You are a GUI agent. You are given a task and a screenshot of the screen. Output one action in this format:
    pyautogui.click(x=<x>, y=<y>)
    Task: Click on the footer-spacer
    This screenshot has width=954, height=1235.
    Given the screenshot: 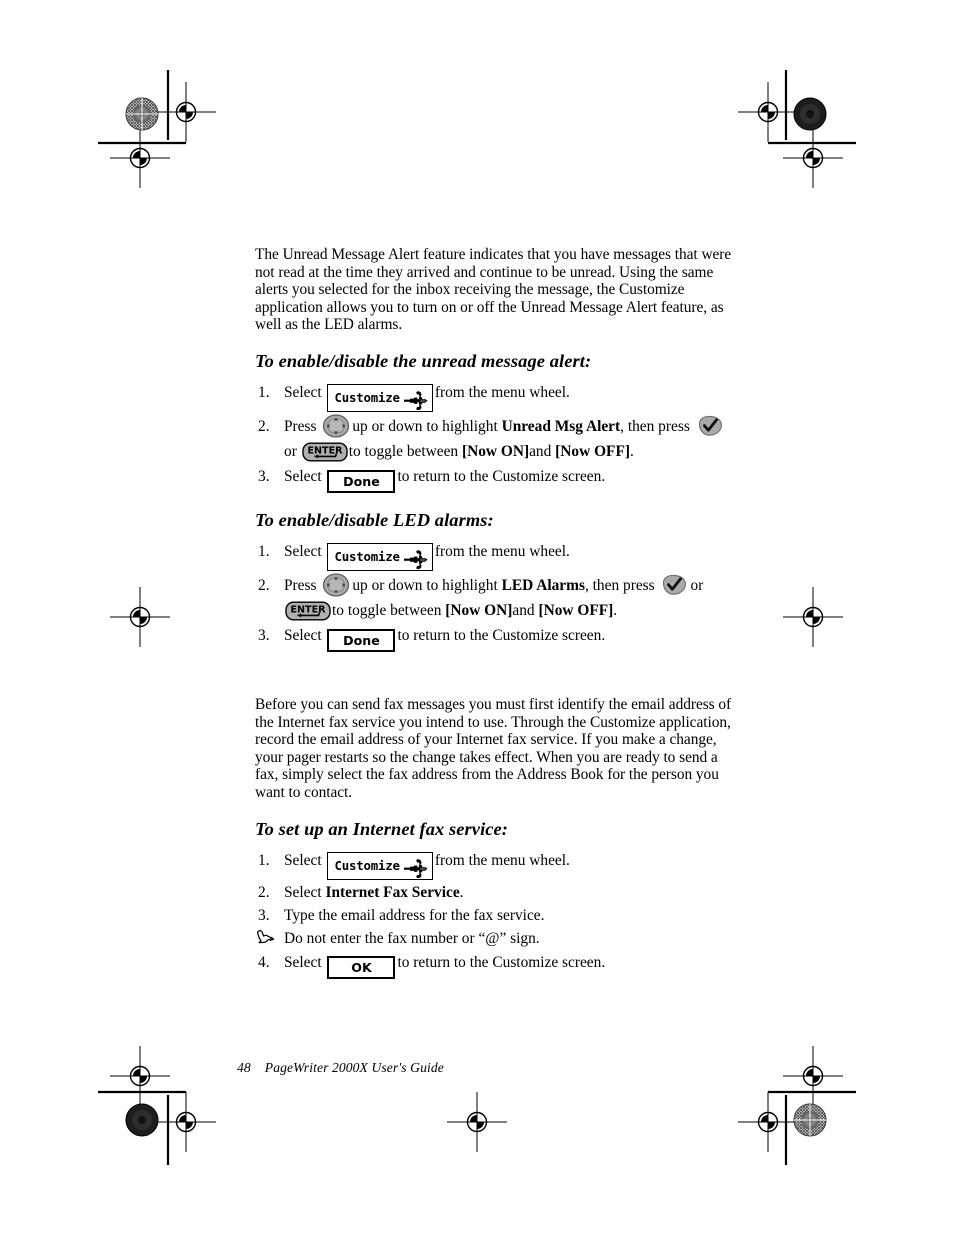 What is the action you would take?
    pyautogui.click(x=258, y=1067)
    